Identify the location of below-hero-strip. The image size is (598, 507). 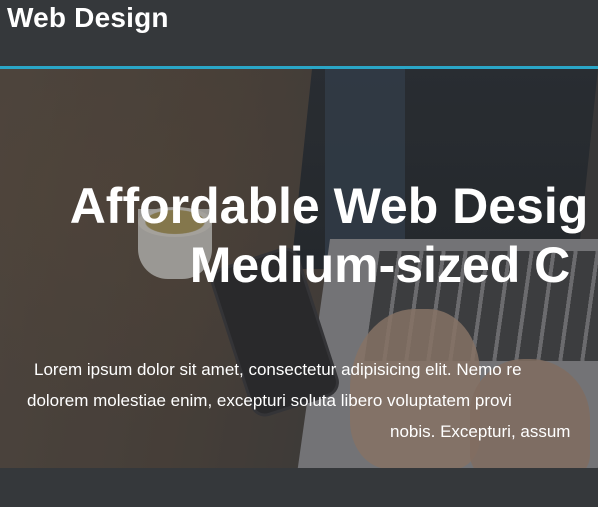
(299, 487).